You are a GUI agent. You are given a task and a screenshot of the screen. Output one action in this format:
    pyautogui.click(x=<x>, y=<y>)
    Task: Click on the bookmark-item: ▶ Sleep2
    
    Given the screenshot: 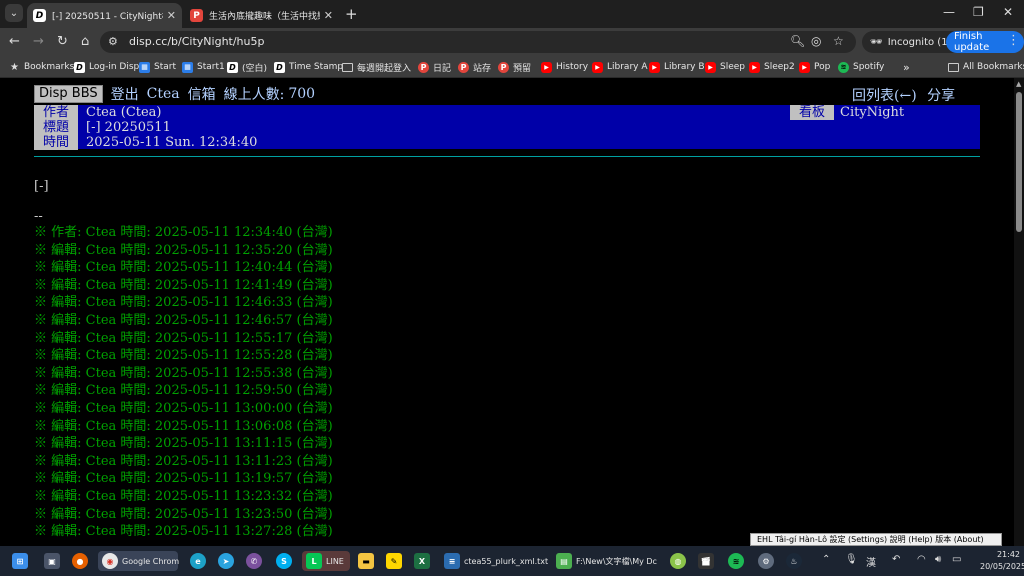 What is the action you would take?
    pyautogui.click(x=772, y=67)
    